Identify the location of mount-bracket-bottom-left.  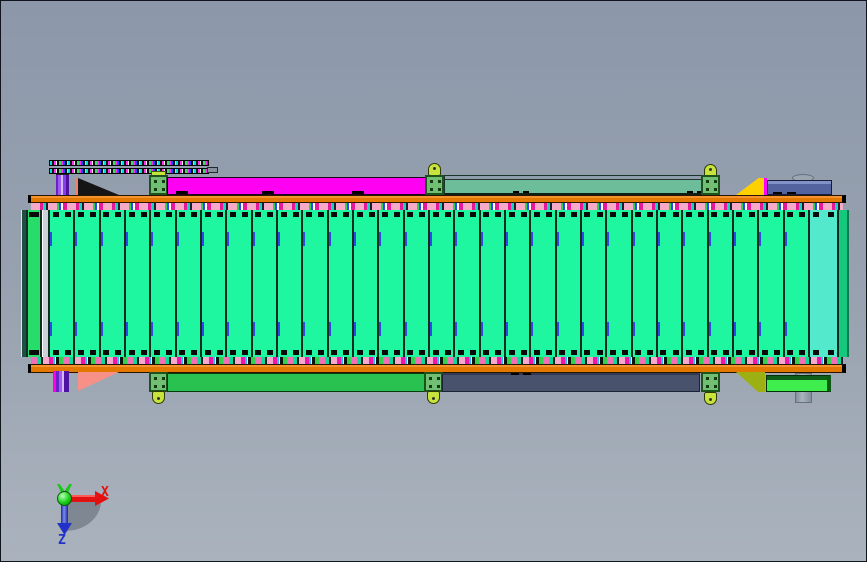
(158, 382).